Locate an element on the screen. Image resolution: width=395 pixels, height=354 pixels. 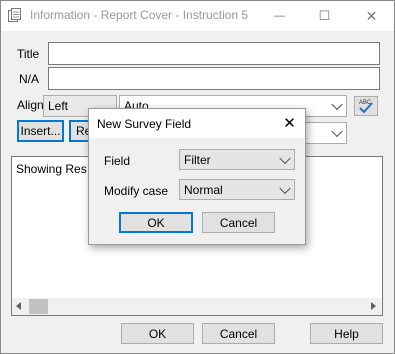
minimize-button: — is located at coordinates (279, 16).